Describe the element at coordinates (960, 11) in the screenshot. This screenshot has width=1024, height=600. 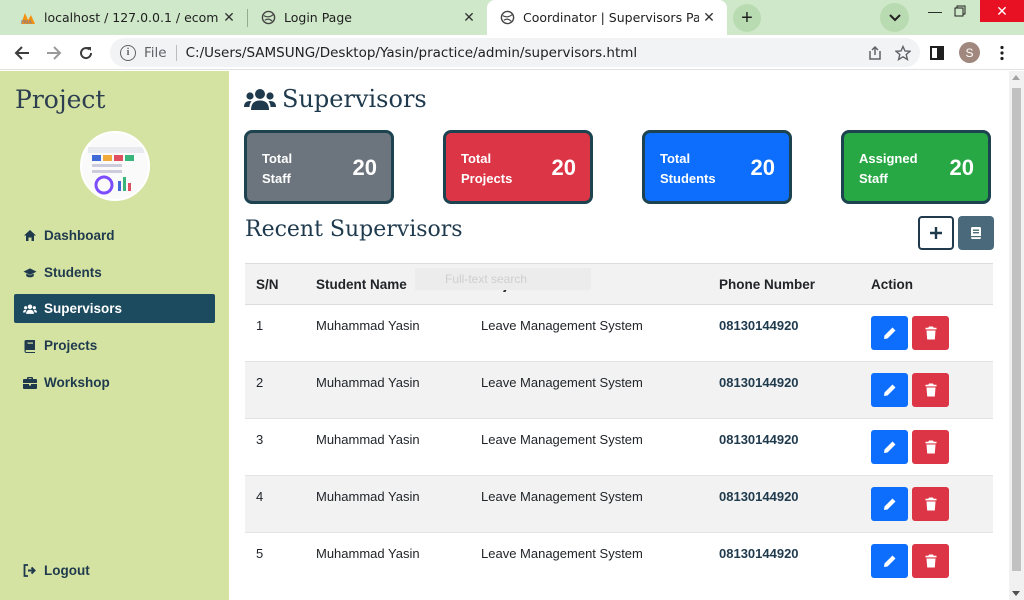
I see `maximize-button` at that location.